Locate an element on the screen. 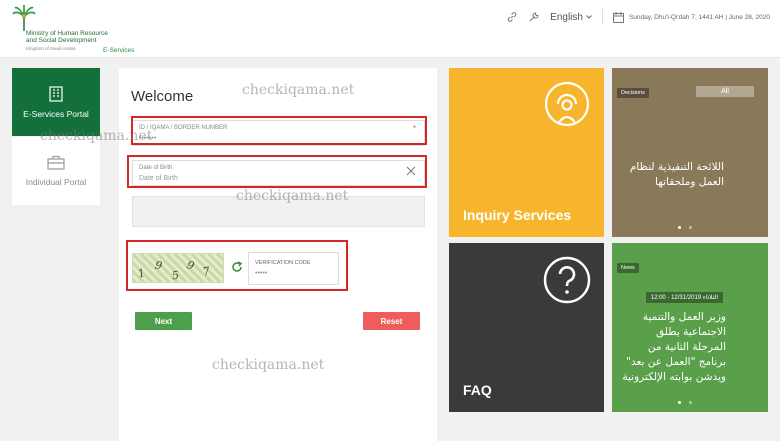 The image size is (780, 441). ministry-line1: Ministry of Human Resource is located at coordinates (67, 33).